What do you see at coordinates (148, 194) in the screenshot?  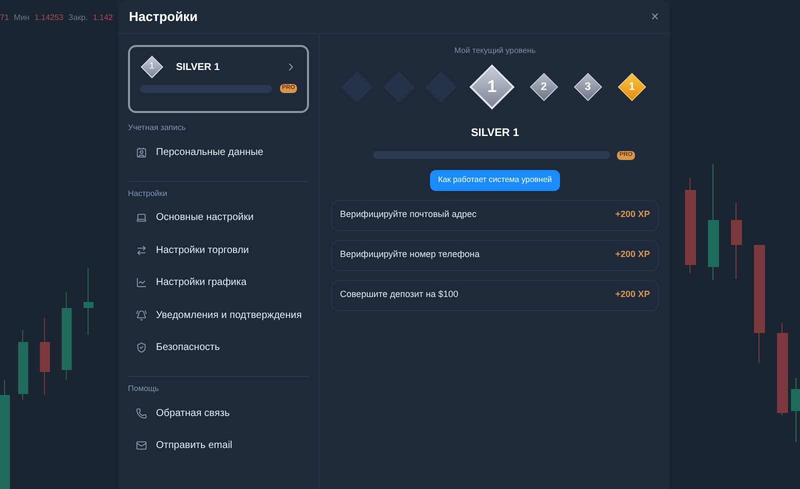 I see `section-heading: Настройки` at bounding box center [148, 194].